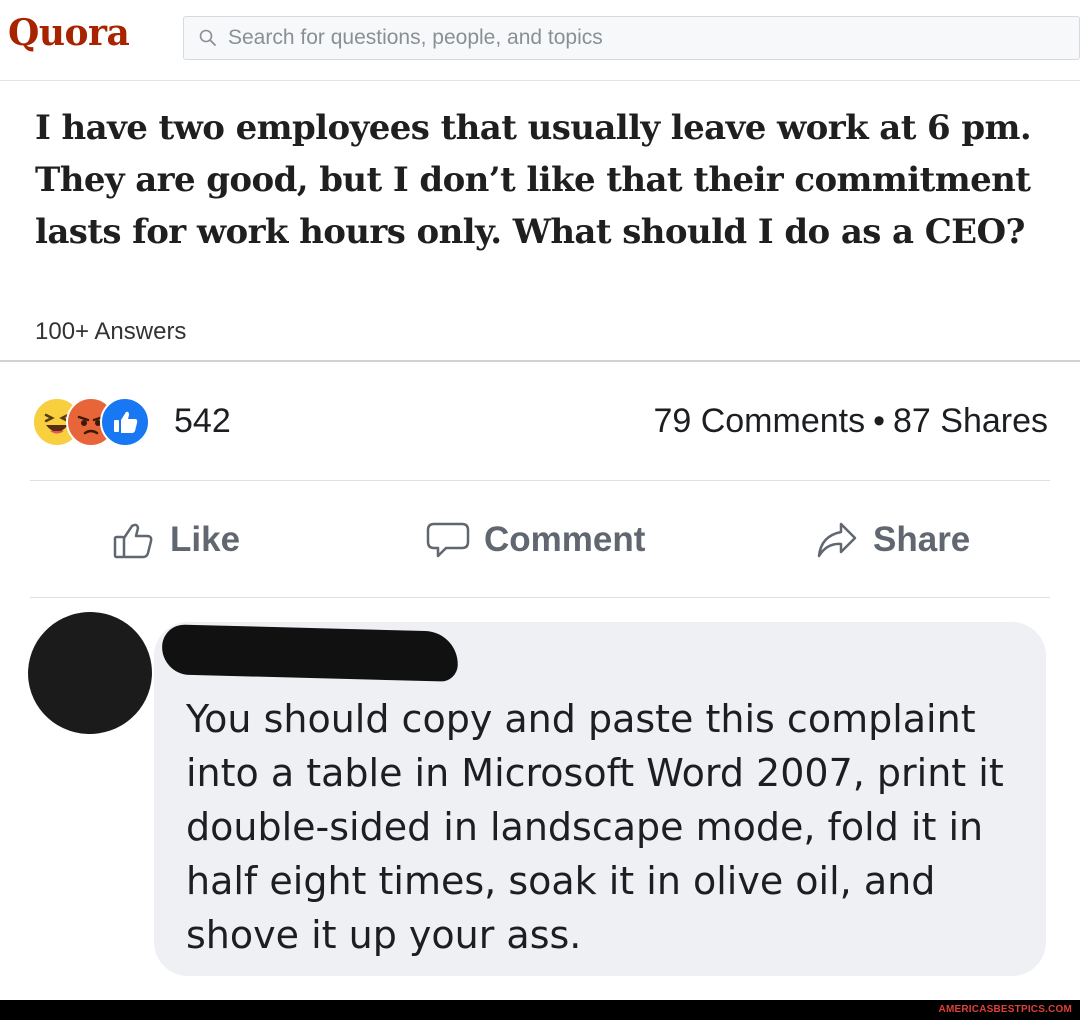 This screenshot has height=1020, width=1080. What do you see at coordinates (540, 480) in the screenshot?
I see `actions-divider-top` at bounding box center [540, 480].